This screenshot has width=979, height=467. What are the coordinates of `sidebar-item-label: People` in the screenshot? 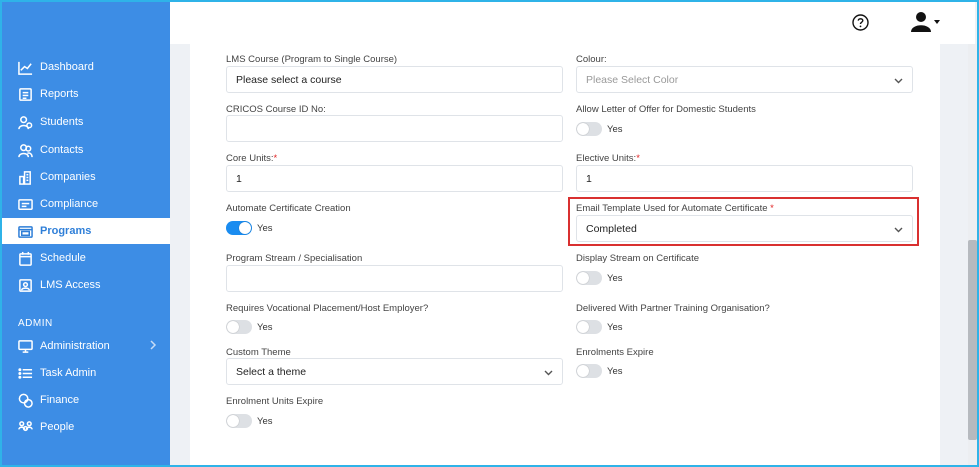 It's located at (57, 427).